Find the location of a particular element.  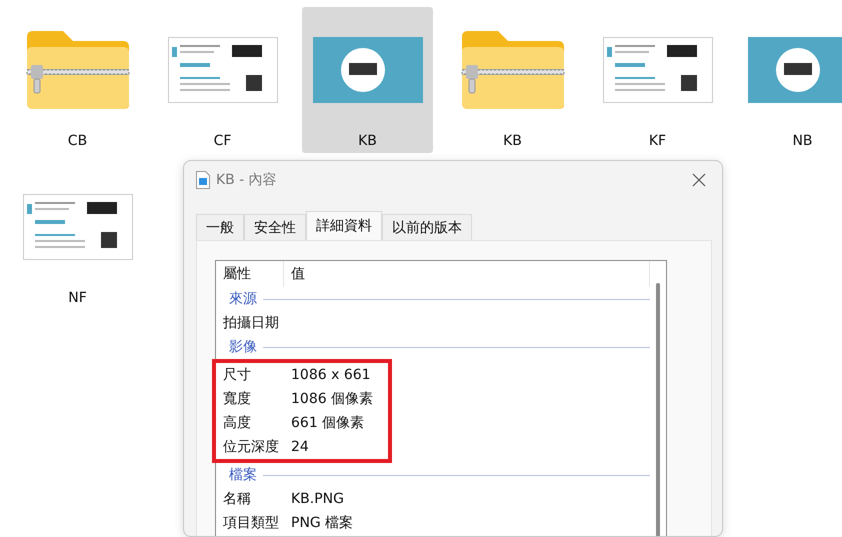

property-value: 24 is located at coordinates (300, 447).